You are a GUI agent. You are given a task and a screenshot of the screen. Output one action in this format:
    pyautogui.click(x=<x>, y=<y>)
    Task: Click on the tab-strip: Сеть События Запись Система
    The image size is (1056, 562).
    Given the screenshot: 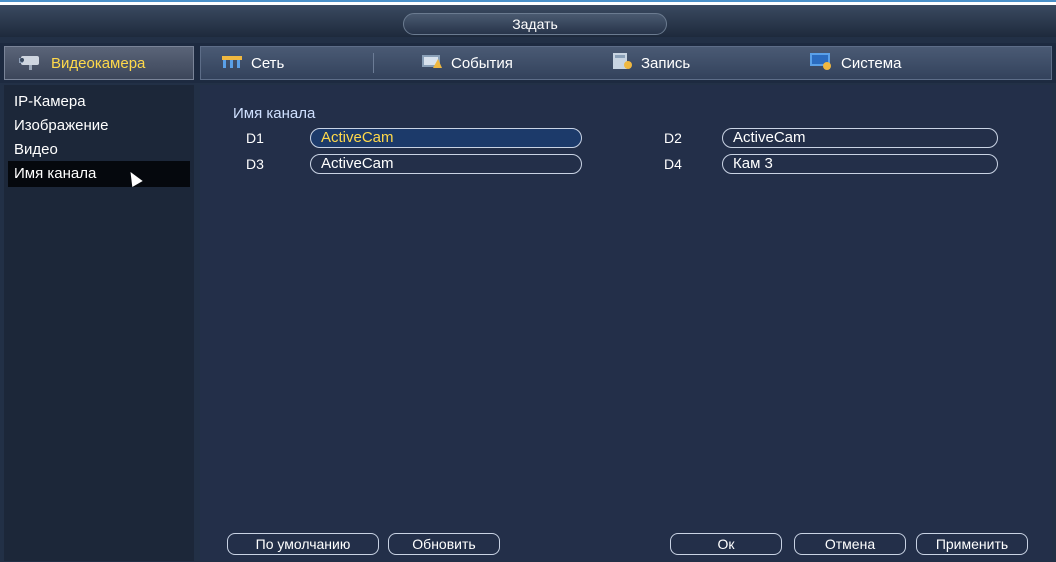 What is the action you would take?
    pyautogui.click(x=626, y=63)
    